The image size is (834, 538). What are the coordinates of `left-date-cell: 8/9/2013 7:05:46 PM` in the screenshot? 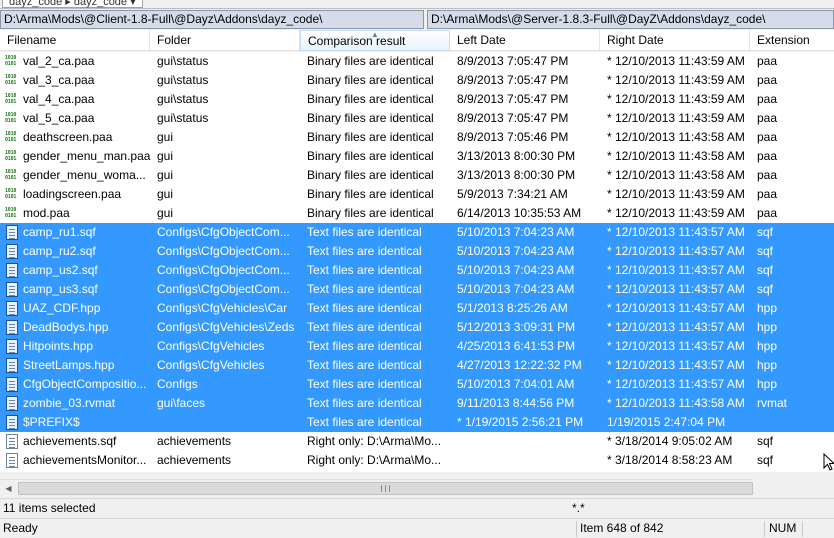 It's located at (513, 137).